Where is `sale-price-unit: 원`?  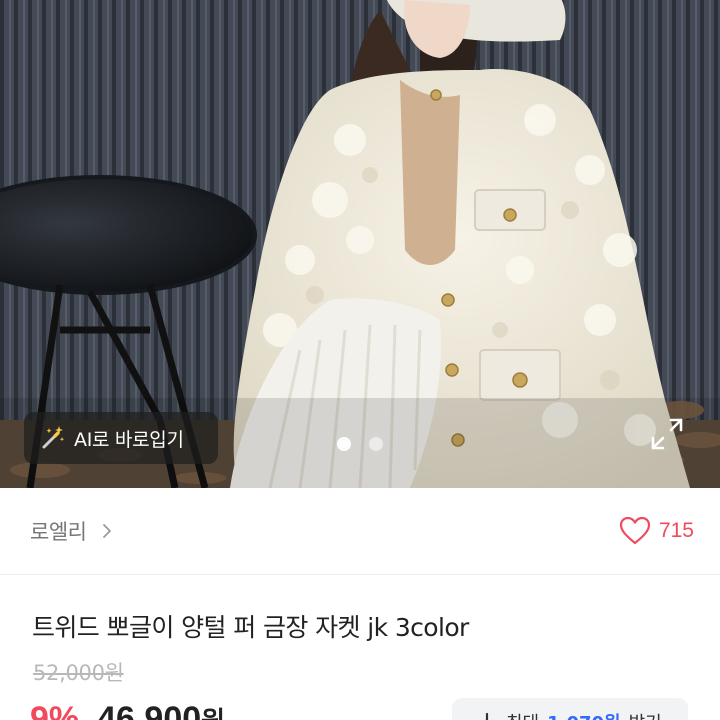 sale-price-unit: 원 is located at coordinates (213, 713).